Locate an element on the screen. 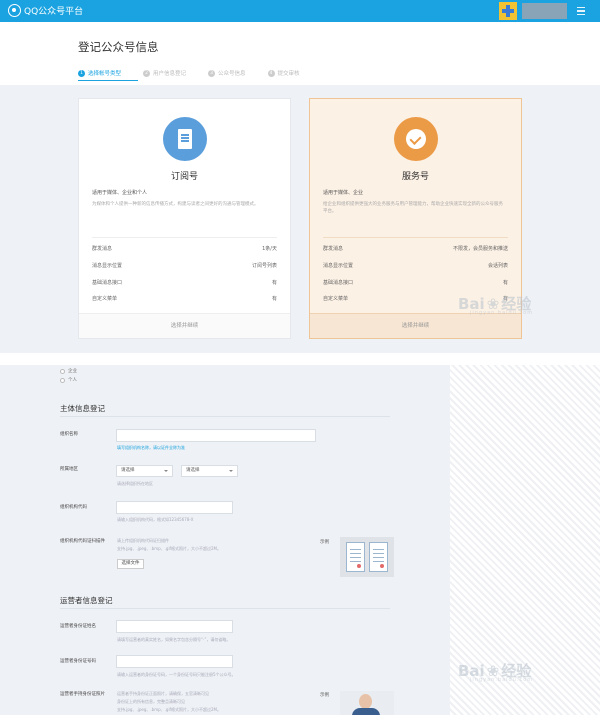 The height and width of the screenshot is (715, 600). region-label: 所属地区 is located at coordinates (69, 469).